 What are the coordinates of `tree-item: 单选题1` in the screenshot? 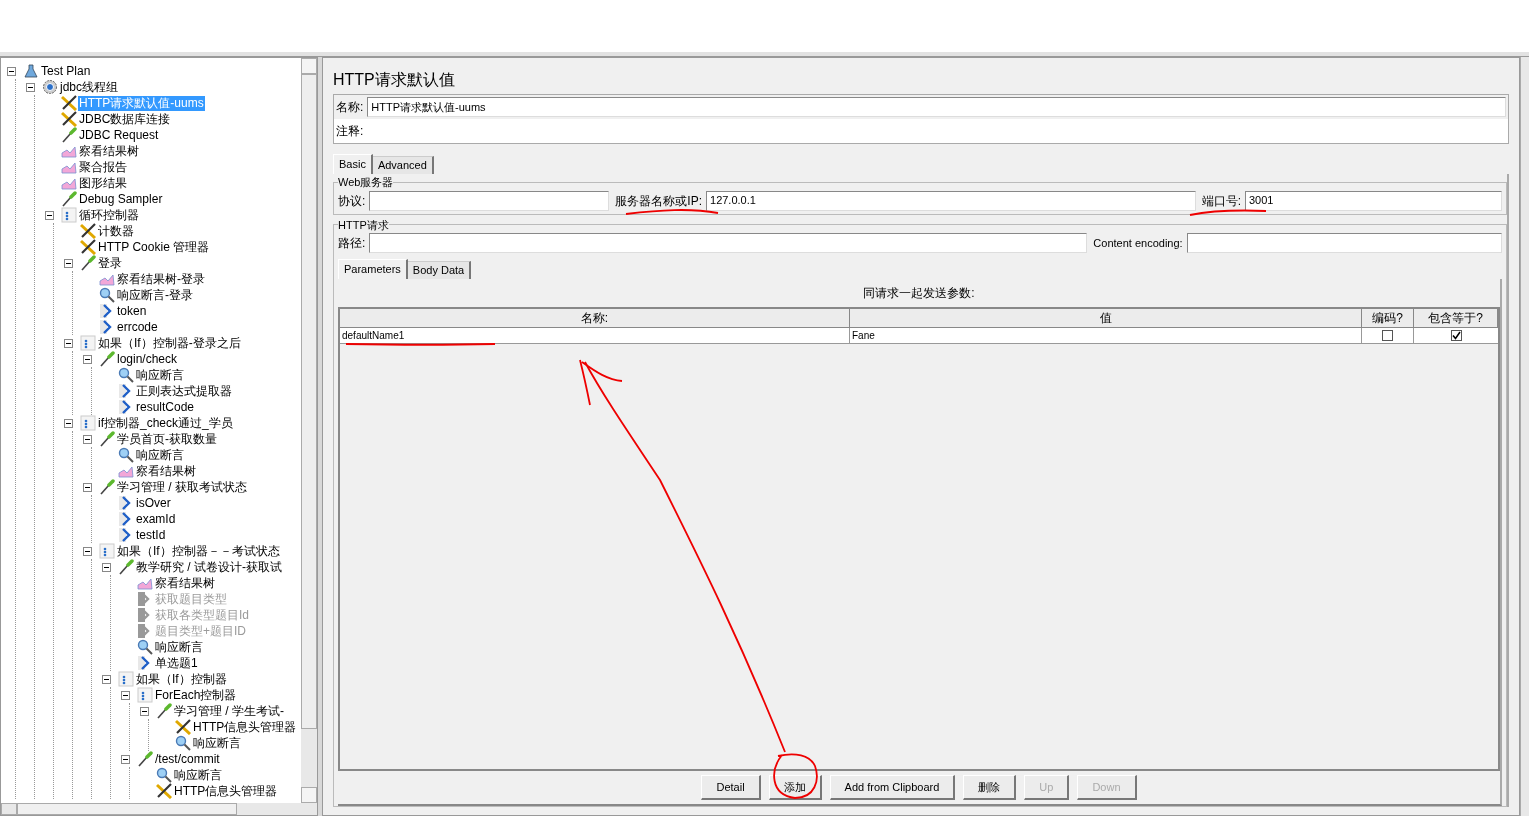 It's located at (176, 663).